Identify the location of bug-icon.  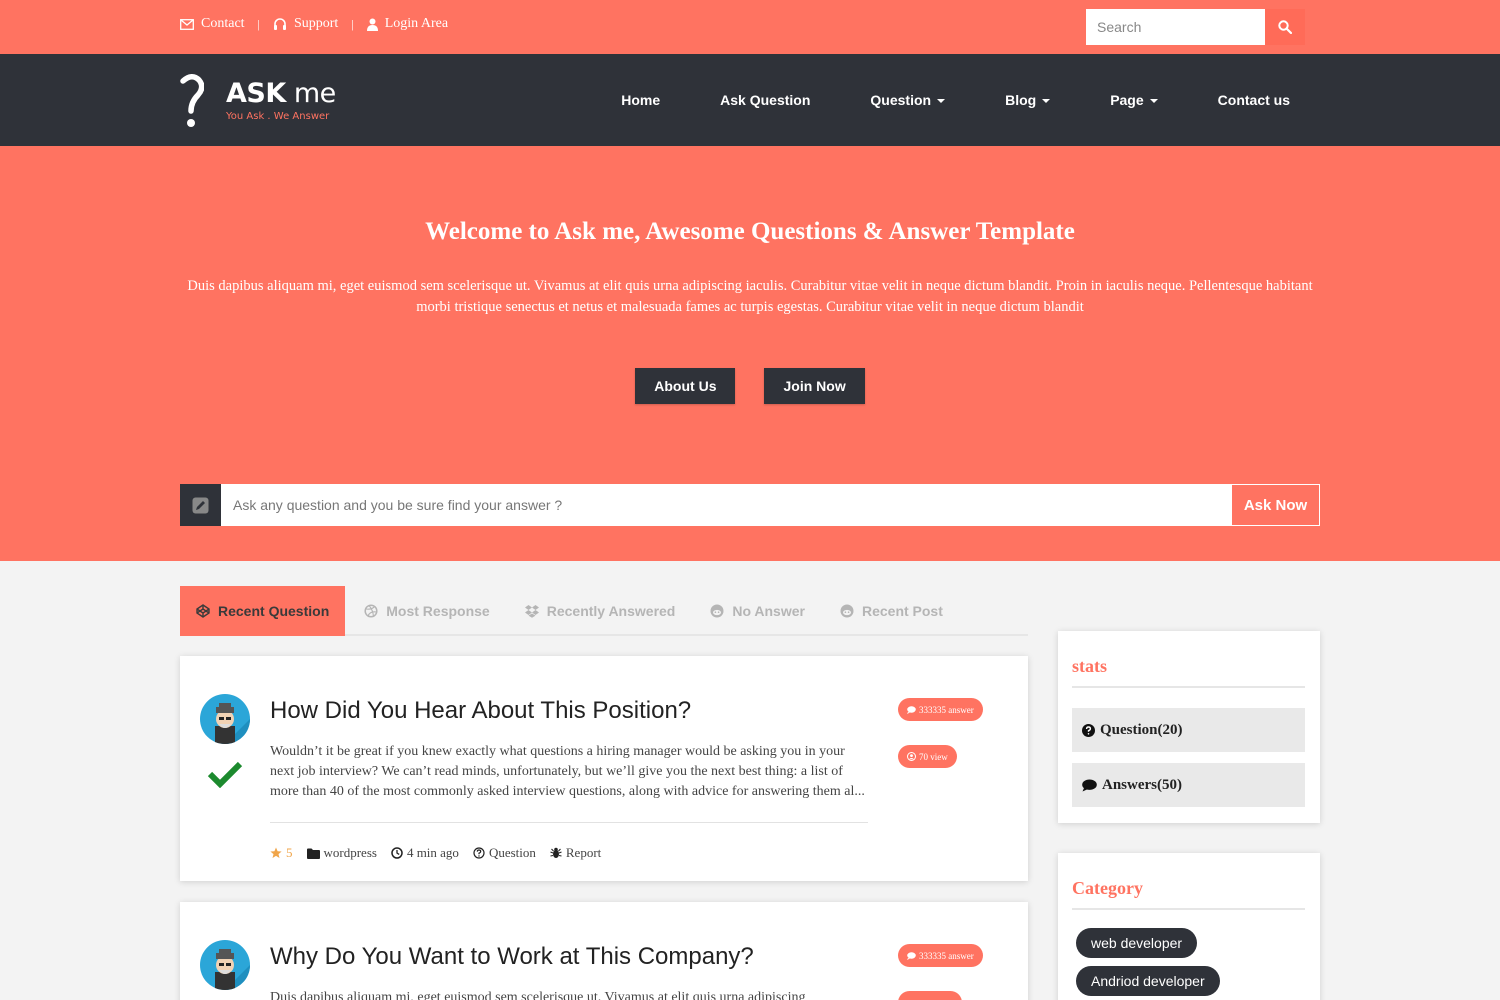
(556, 852).